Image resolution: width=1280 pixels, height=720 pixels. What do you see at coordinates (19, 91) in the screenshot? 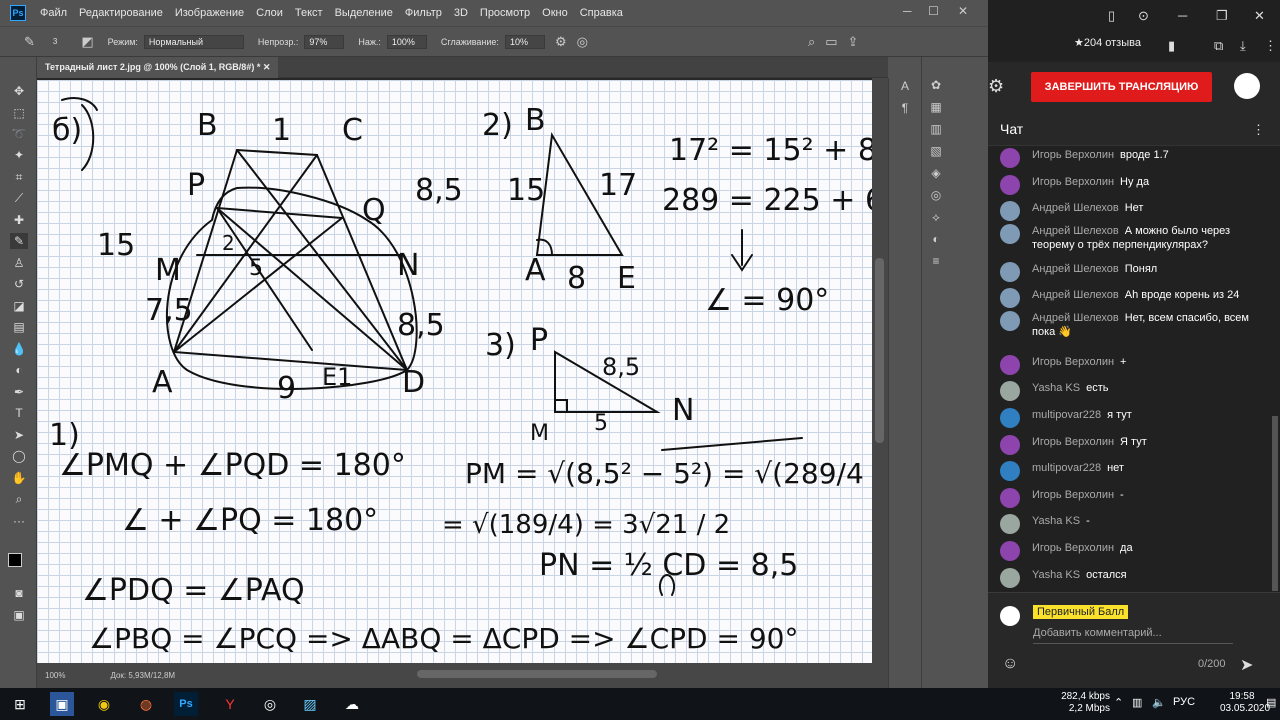
I see `move-tool-icon: ✥` at bounding box center [19, 91].